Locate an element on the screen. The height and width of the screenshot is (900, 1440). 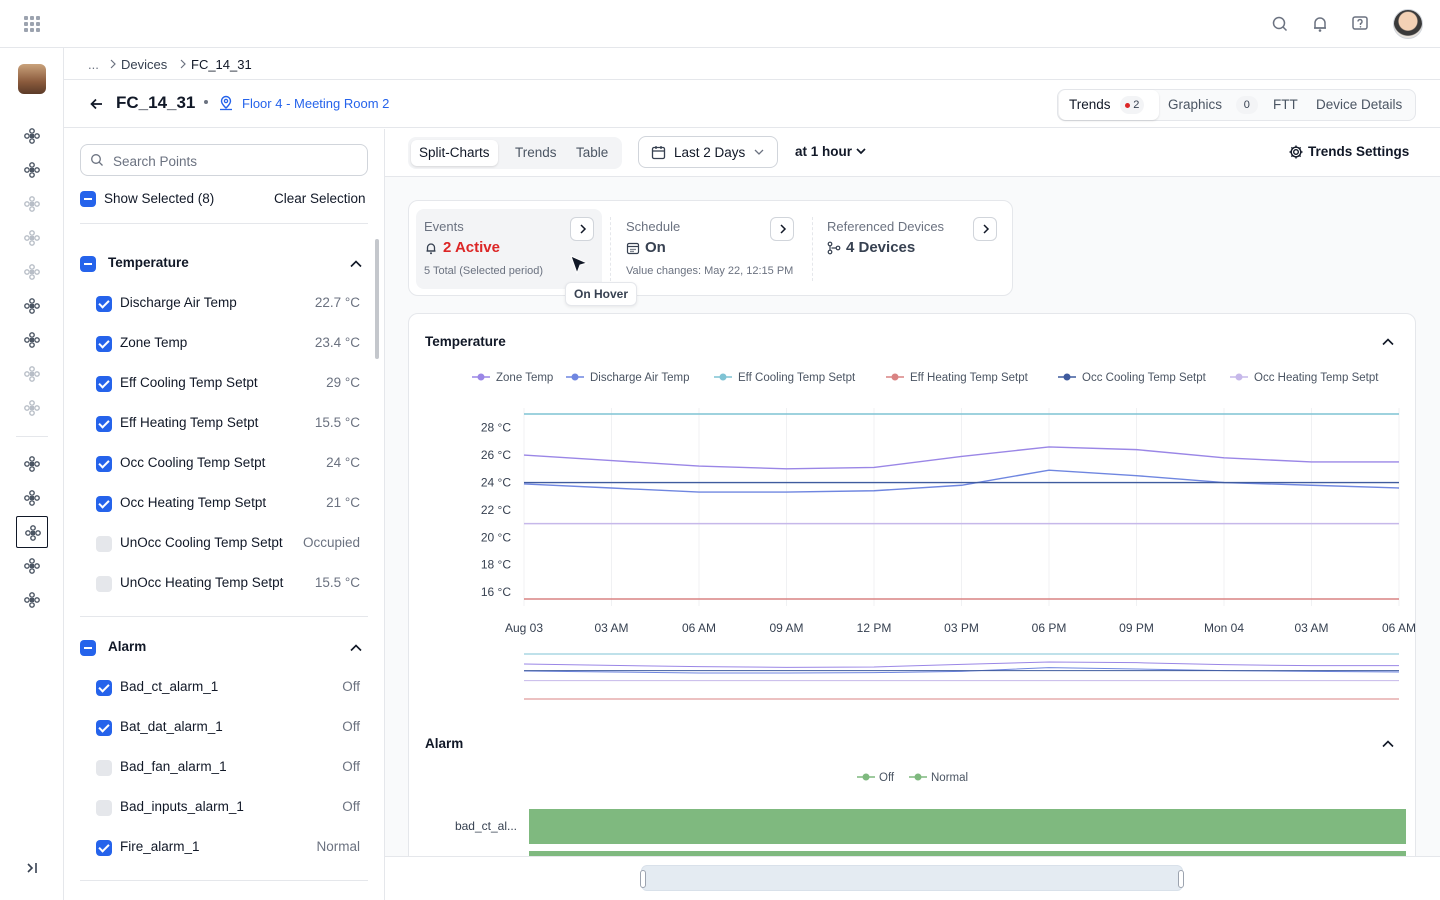
point-name: Occ Heating Temp Setpt is located at coordinates (193, 502).